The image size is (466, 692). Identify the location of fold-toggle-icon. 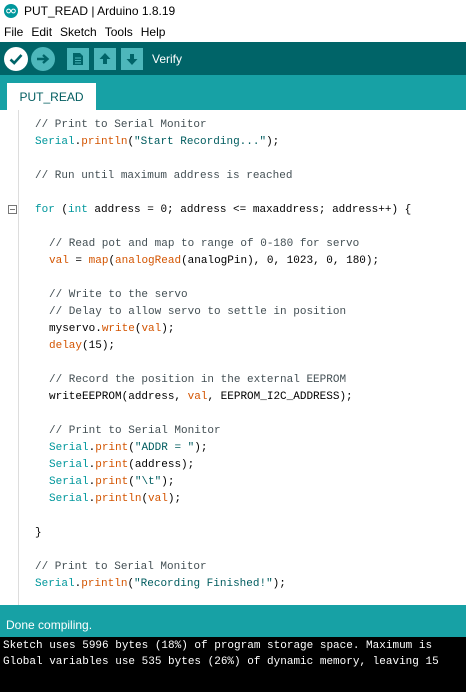
(12, 209).